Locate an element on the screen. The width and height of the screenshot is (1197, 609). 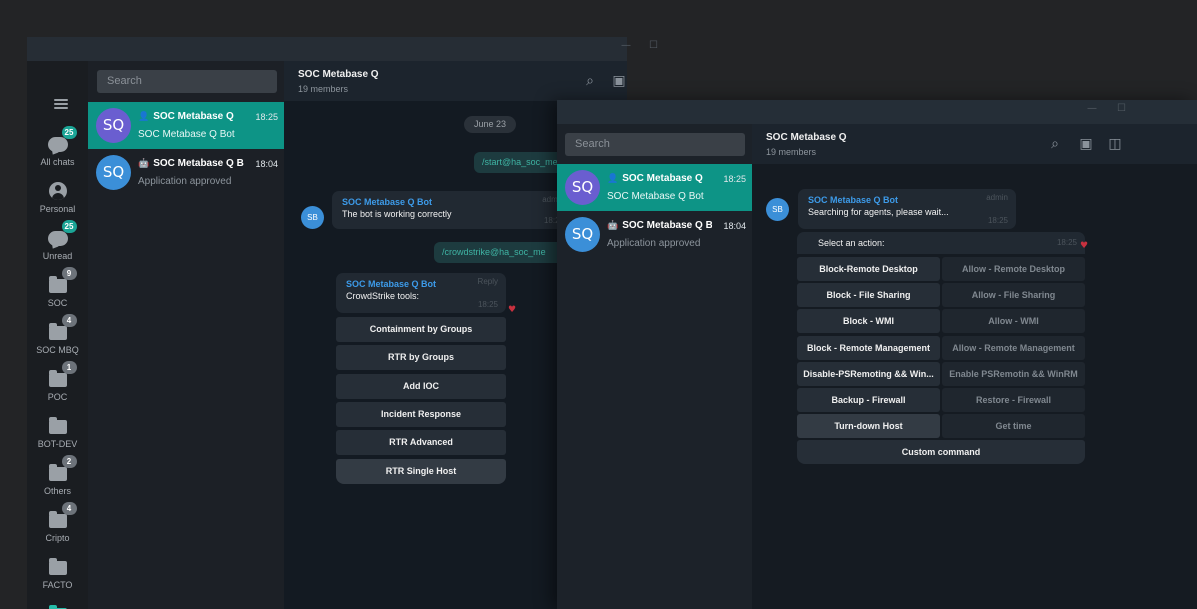
sidebar-toggle-icon: ◫ is located at coordinates (1115, 144).